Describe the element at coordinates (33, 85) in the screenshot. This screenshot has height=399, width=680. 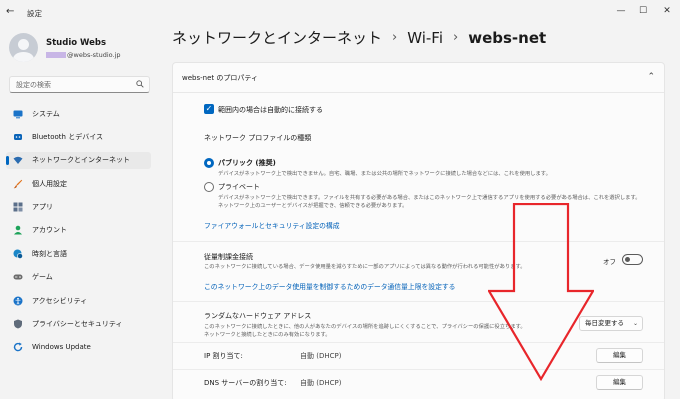
I see `search-placeholder: 設定の検索` at that location.